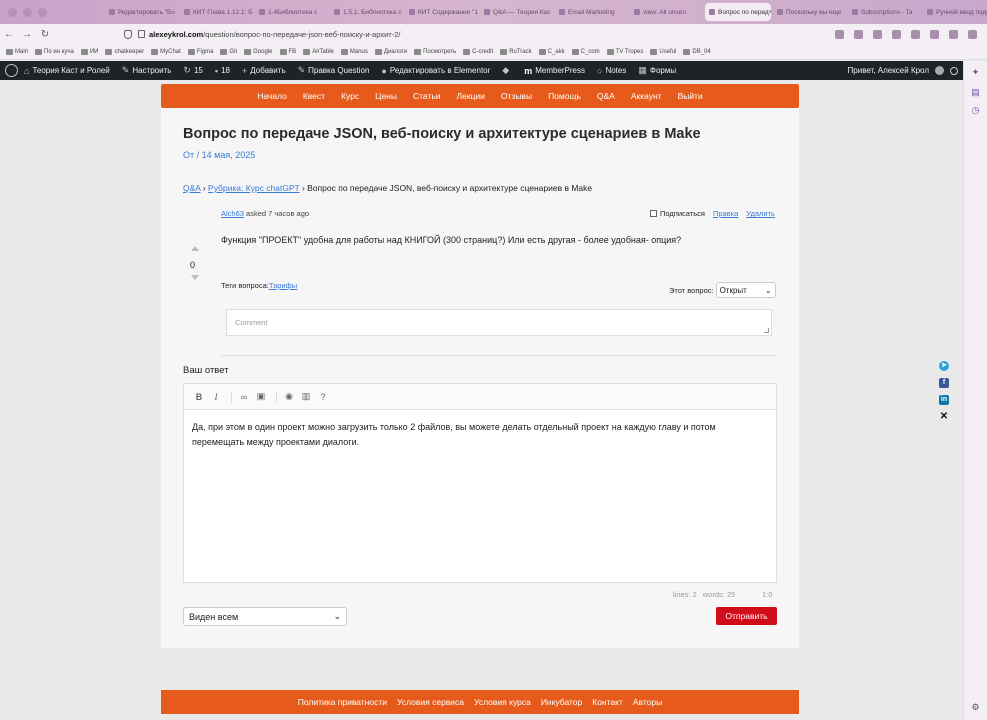 This screenshot has width=987, height=720. I want to click on link-icon: ∞, so click(244, 397).